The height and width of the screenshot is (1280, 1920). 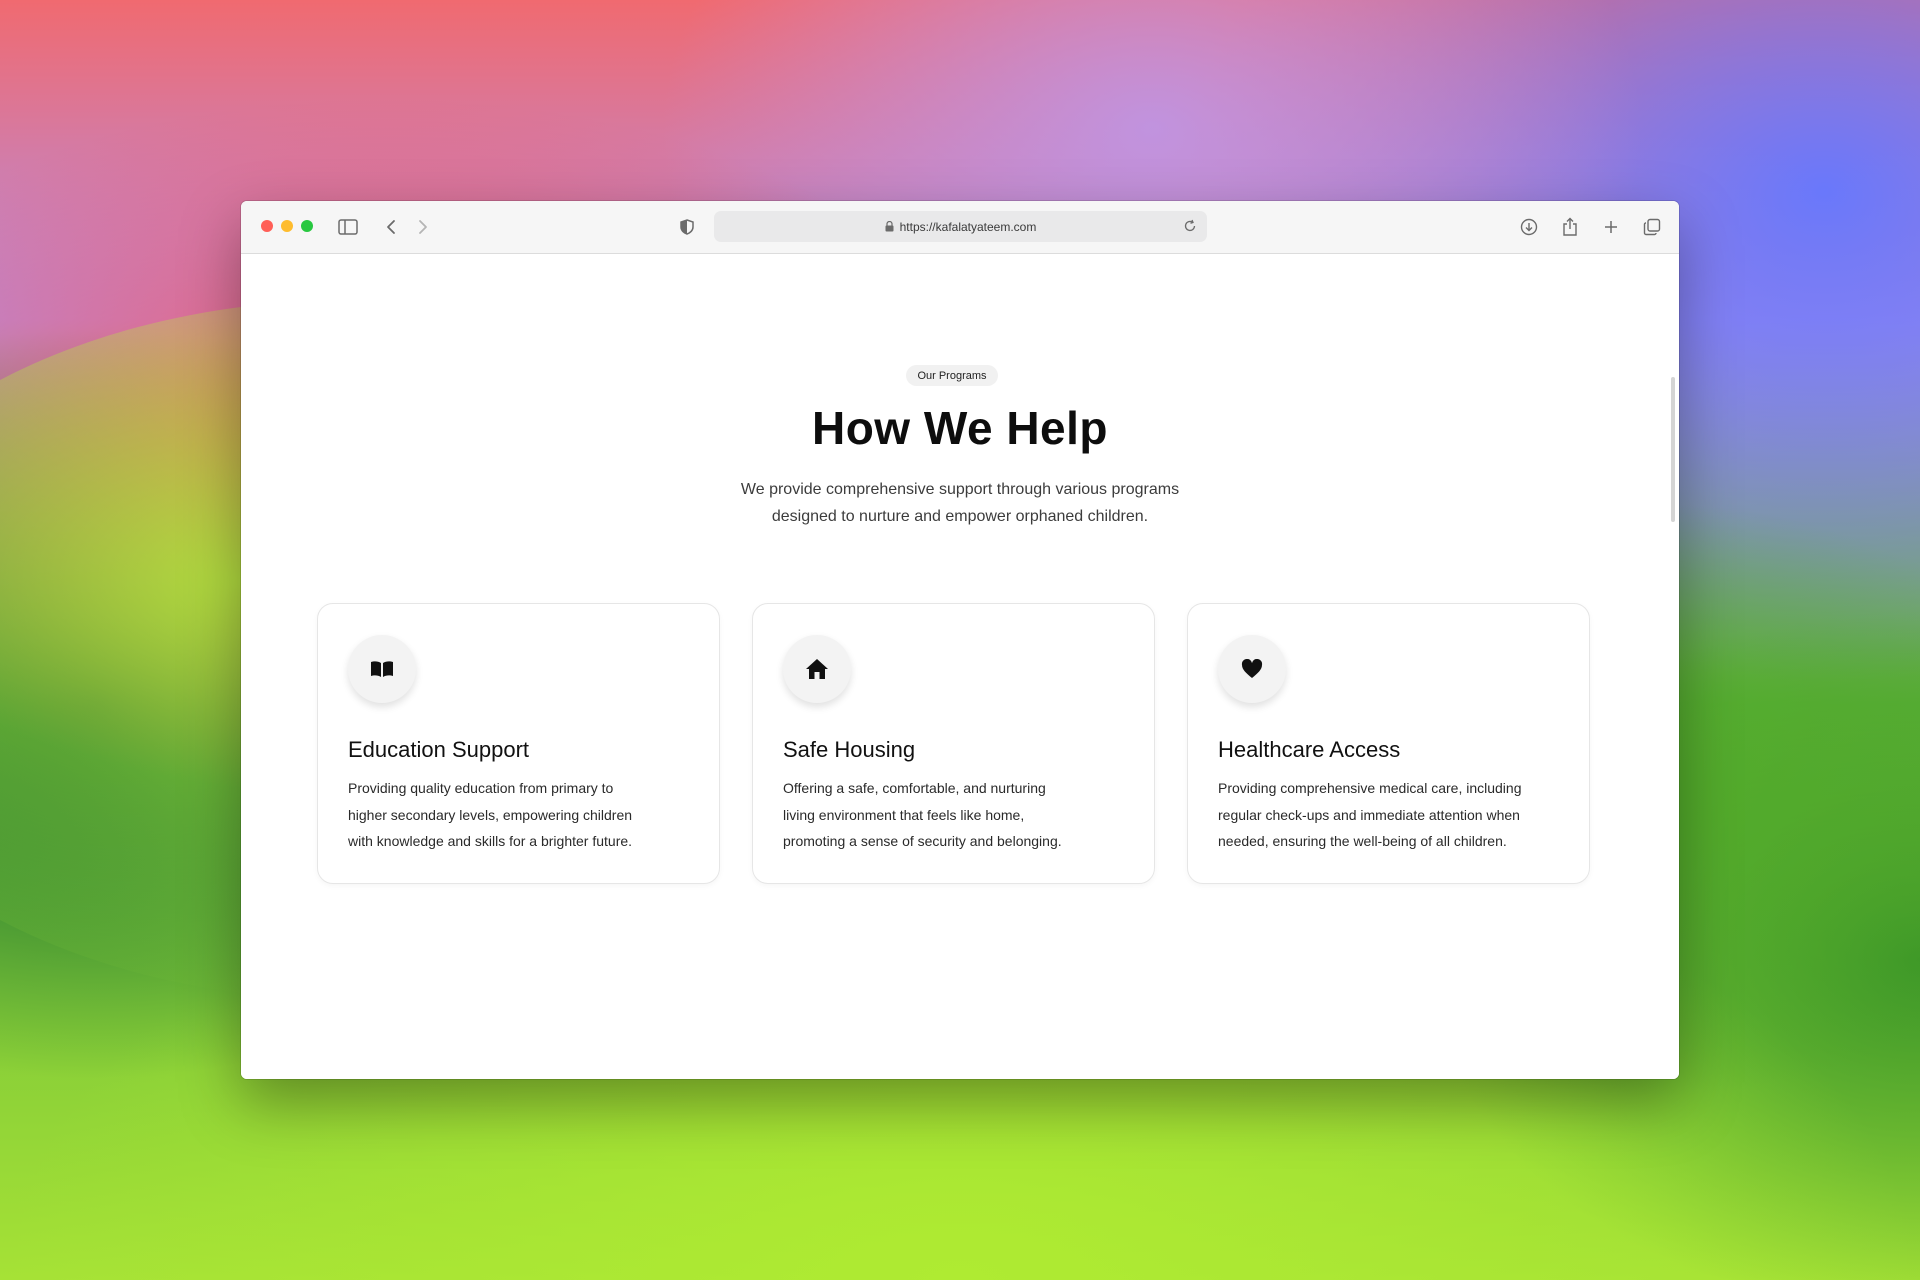 What do you see at coordinates (687, 227) in the screenshot?
I see `shield-icon` at bounding box center [687, 227].